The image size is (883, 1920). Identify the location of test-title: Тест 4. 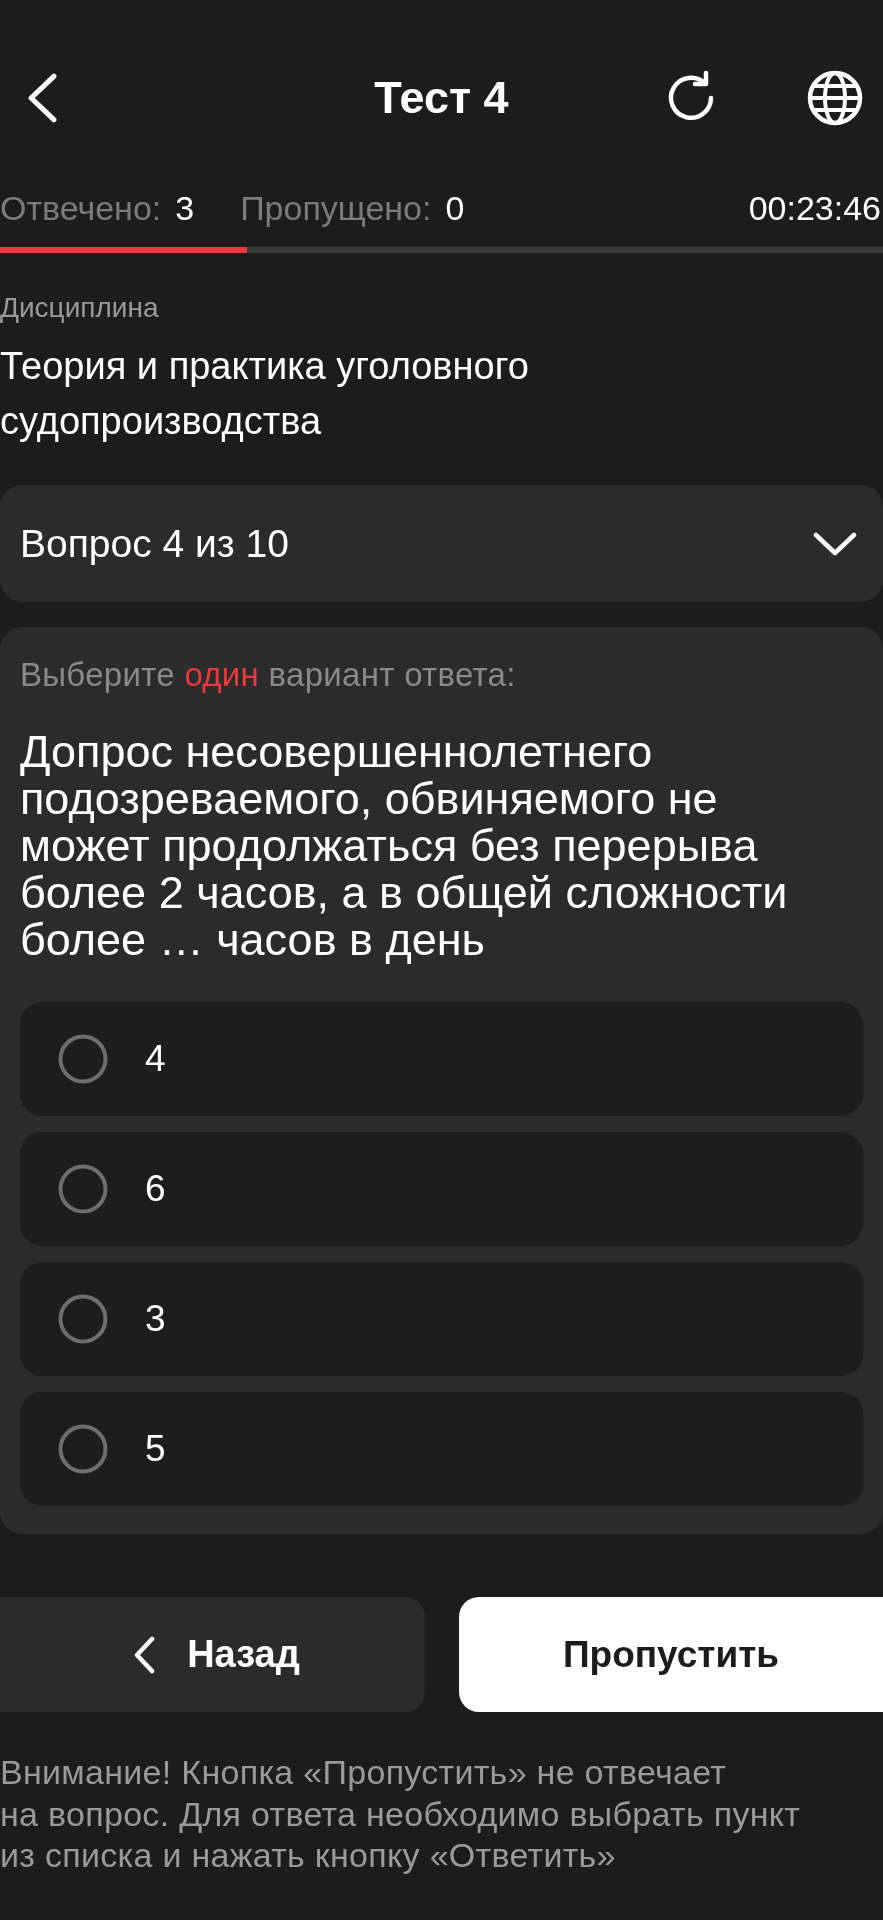
(441, 98).